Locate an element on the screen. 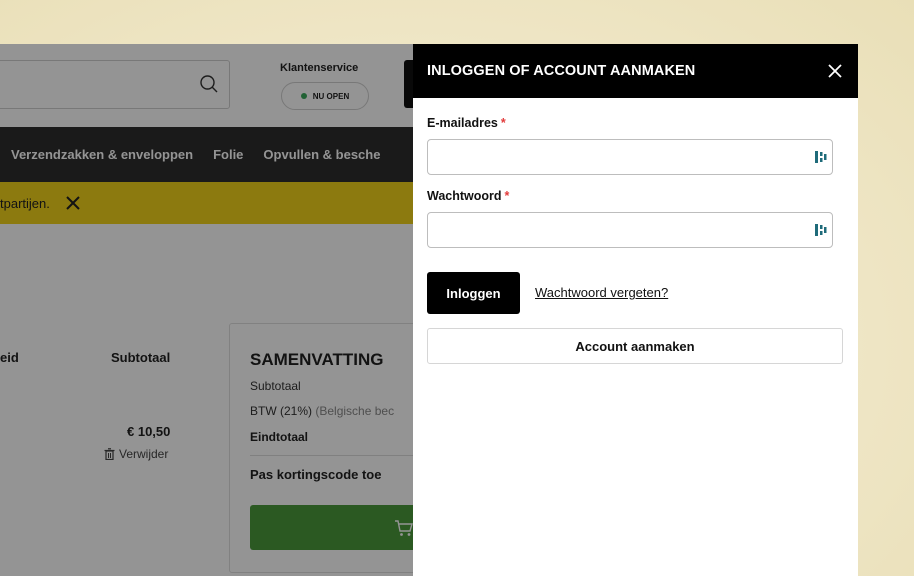 Image resolution: width=914 pixels, height=576 pixels. email-field is located at coordinates (630, 157).